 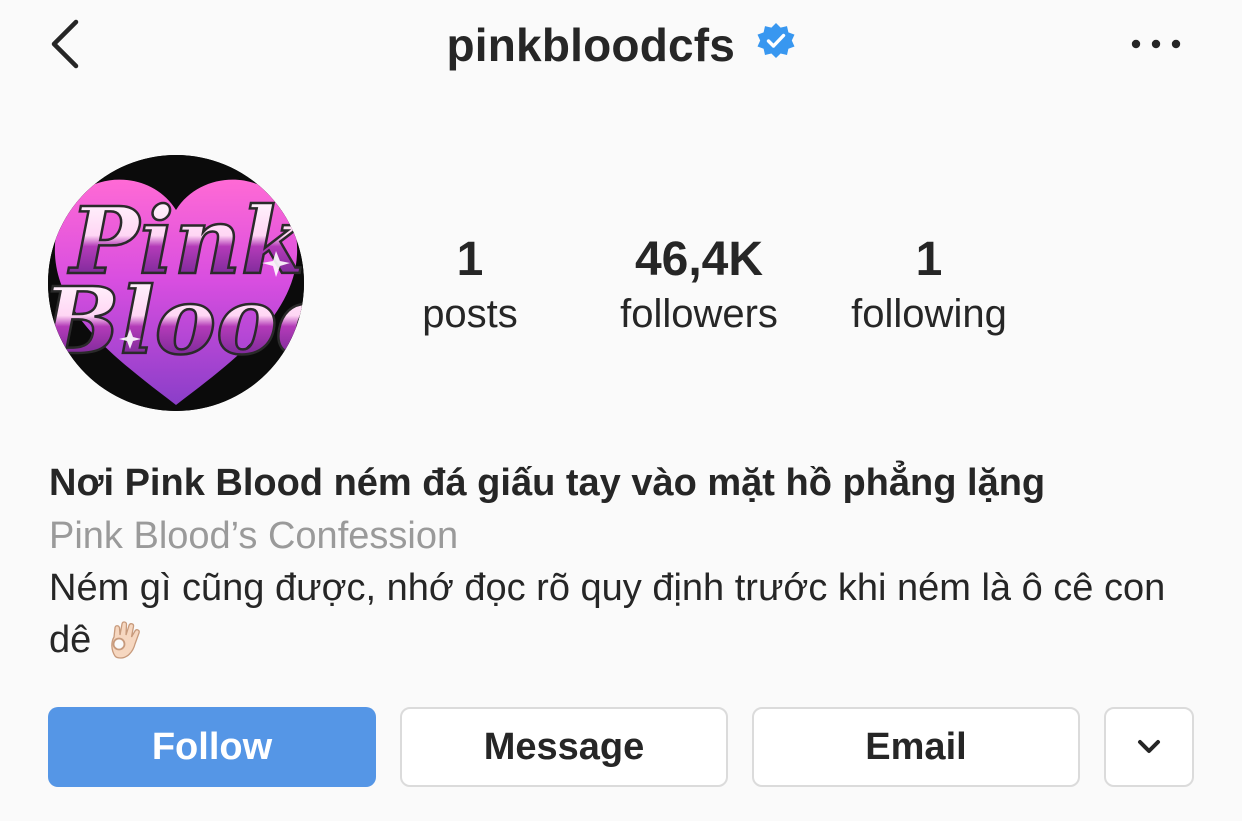 I want to click on follow-button: Follow, so click(x=212, y=747).